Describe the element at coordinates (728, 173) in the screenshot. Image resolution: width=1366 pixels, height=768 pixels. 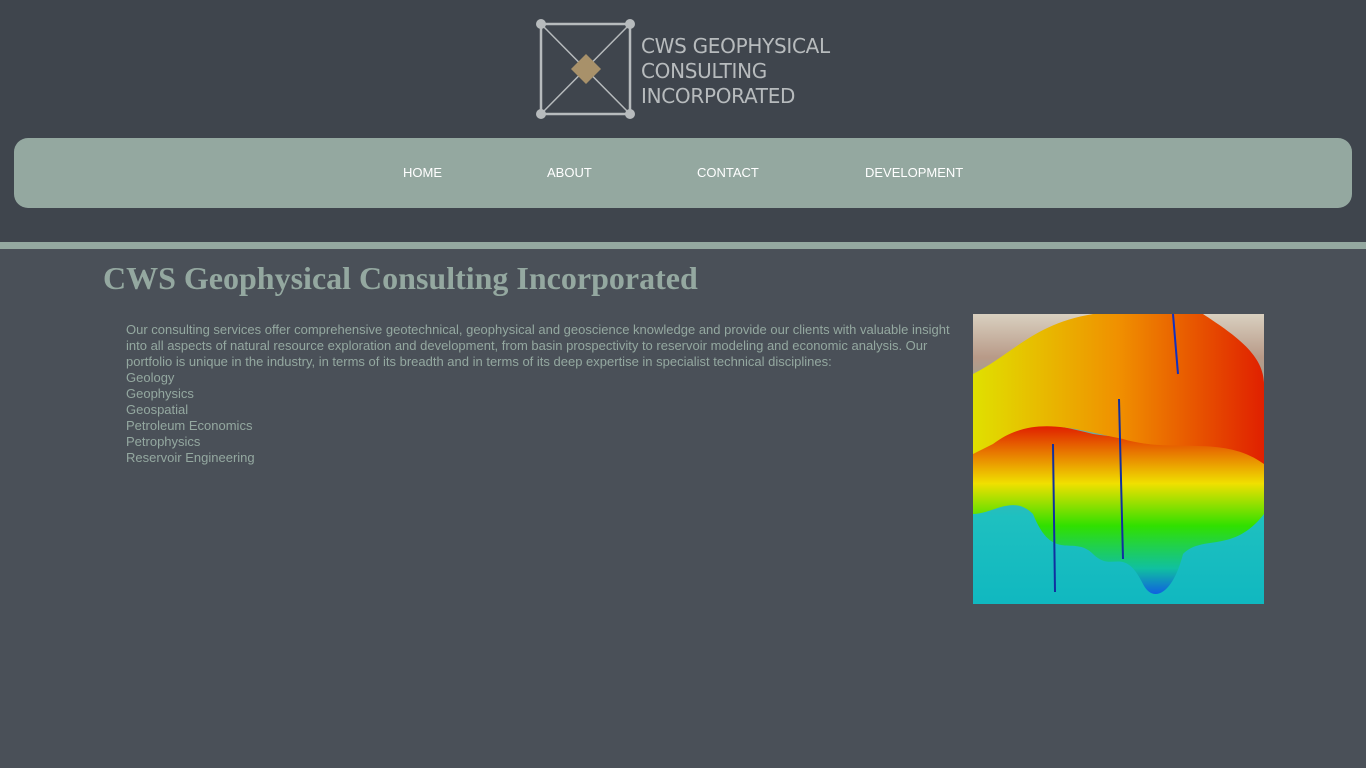
I see `nav-contact: CONTACT` at that location.